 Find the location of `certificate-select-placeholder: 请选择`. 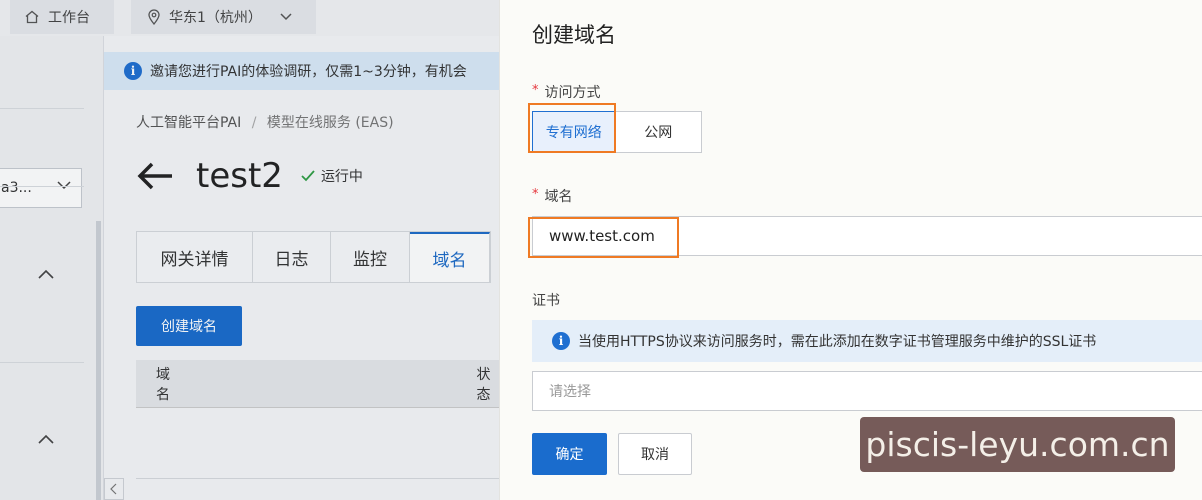

certificate-select-placeholder: 请选择 is located at coordinates (570, 392).